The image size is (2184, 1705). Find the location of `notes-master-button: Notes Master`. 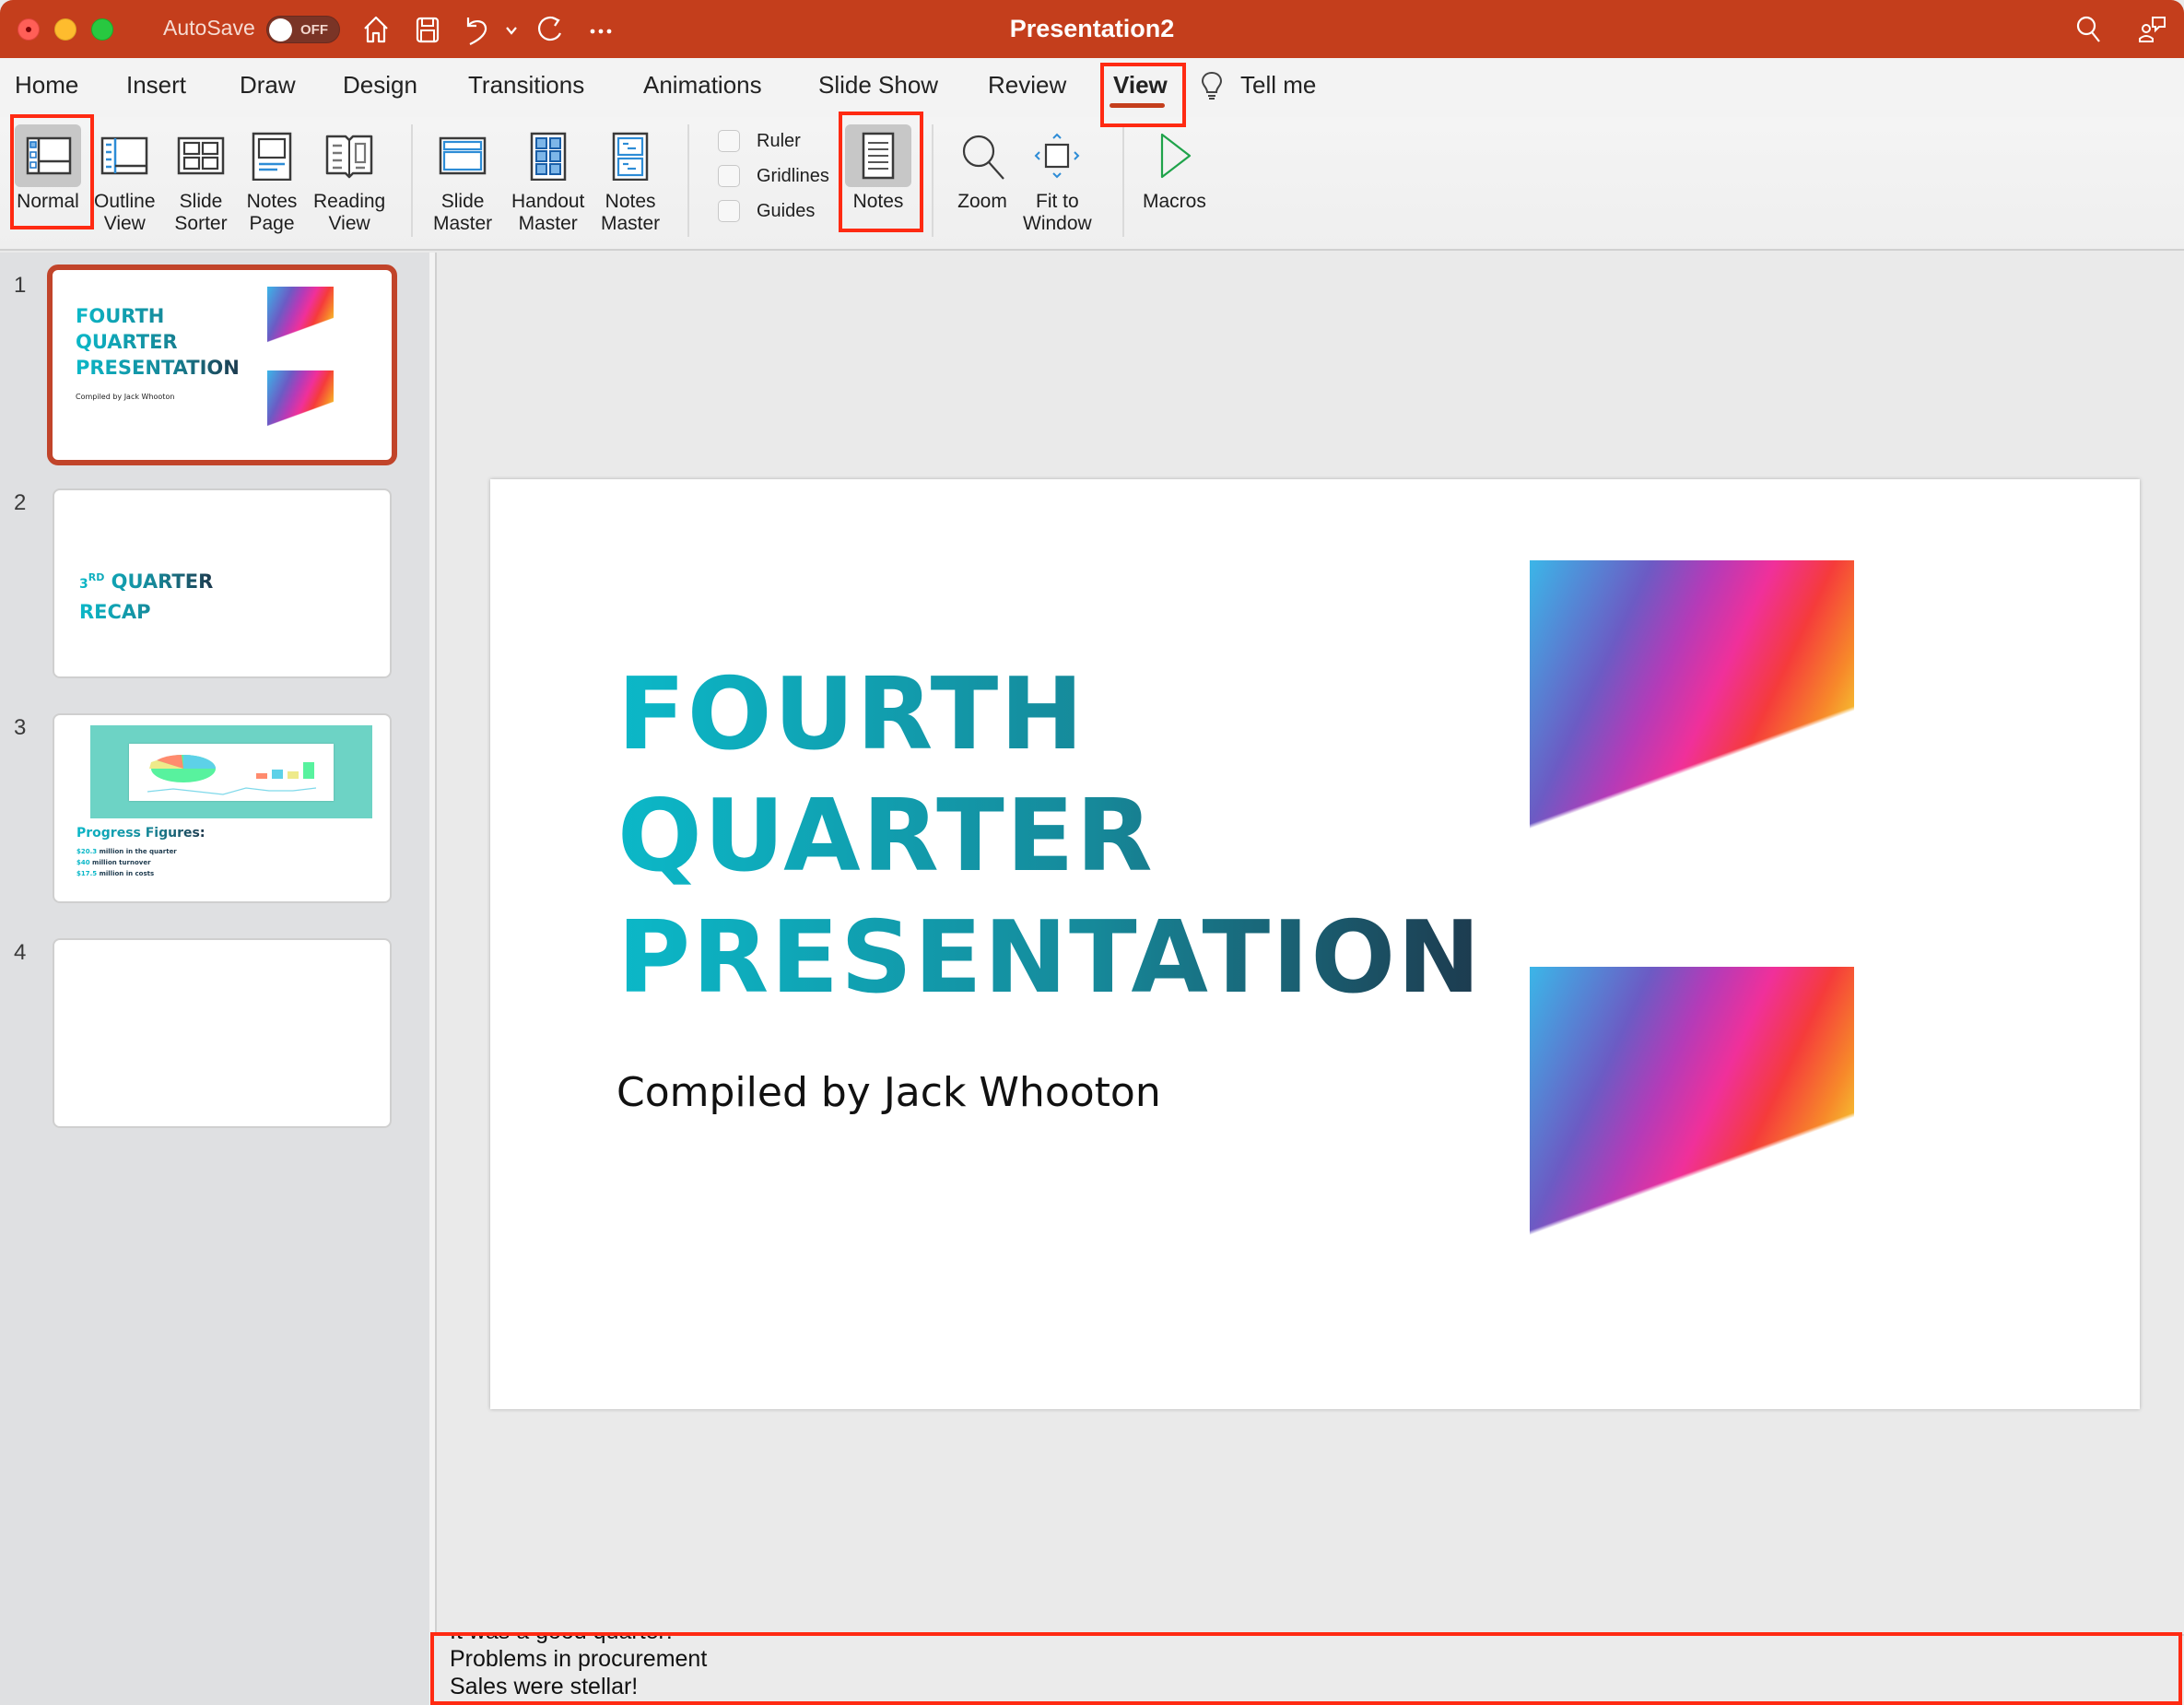

notes-master-button: Notes Master is located at coordinates (630, 179).